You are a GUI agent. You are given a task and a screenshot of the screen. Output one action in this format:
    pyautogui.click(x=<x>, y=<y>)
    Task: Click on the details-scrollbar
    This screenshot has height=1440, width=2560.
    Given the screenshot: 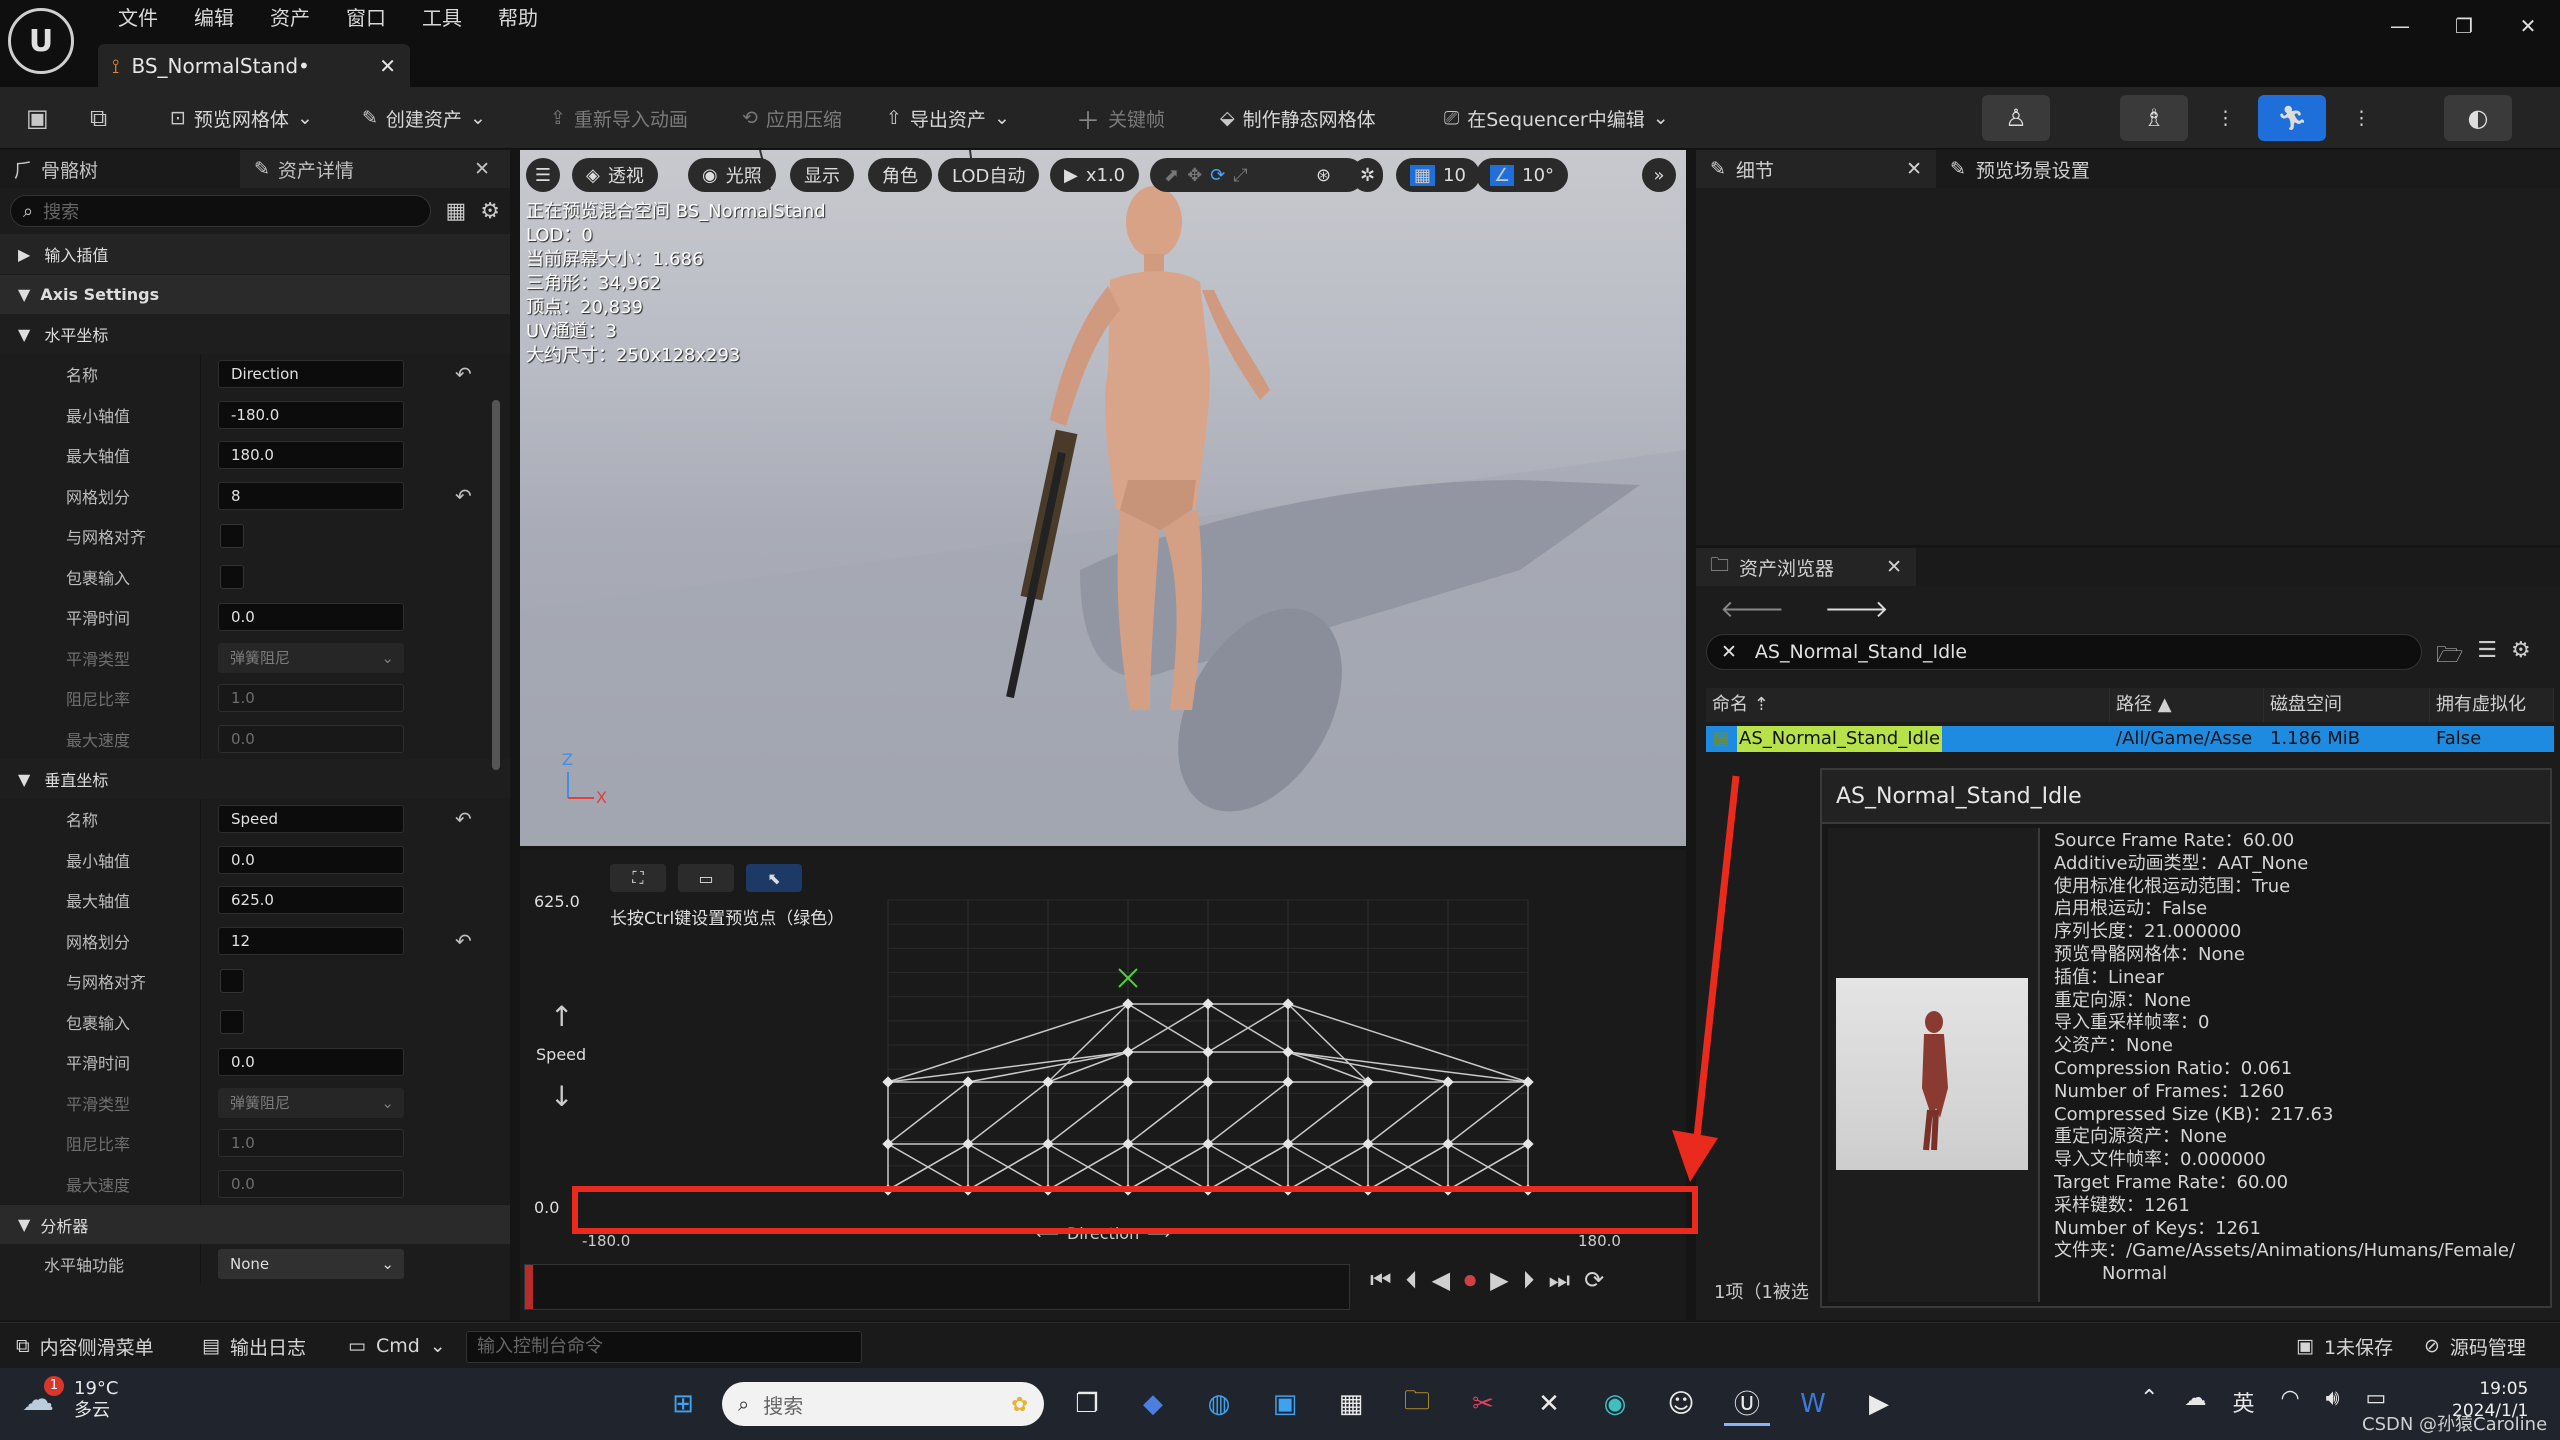 What is the action you would take?
    pyautogui.click(x=496, y=585)
    